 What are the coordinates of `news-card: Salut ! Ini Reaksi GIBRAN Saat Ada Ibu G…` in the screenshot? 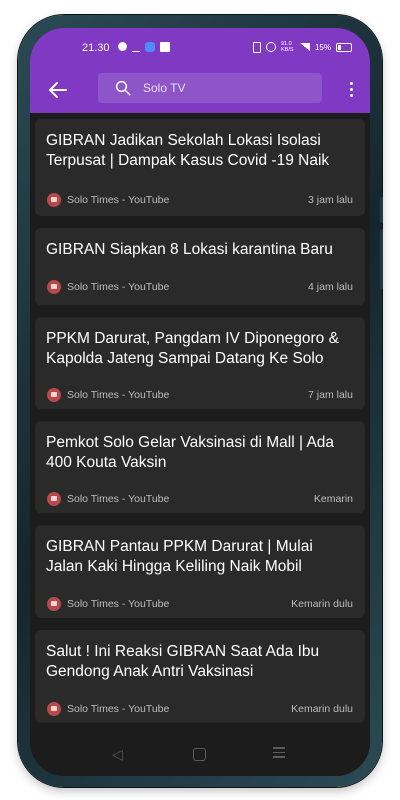 It's located at (200, 676).